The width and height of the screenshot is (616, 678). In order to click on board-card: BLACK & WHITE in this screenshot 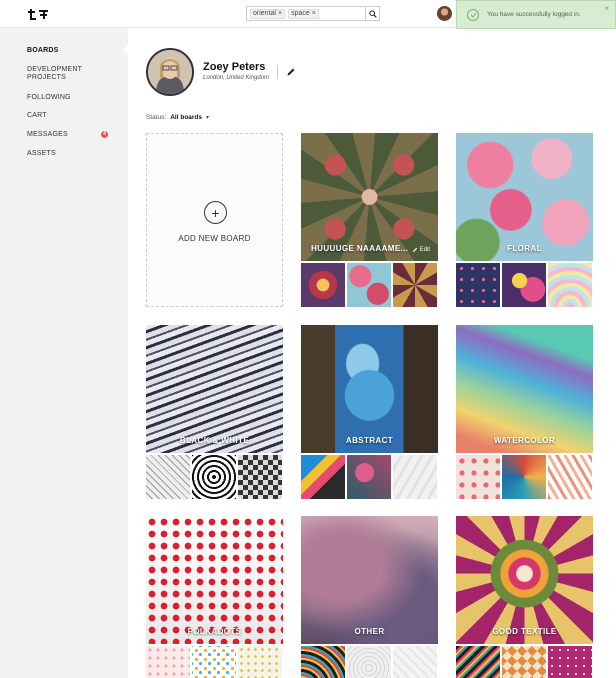, I will do `click(214, 412)`.